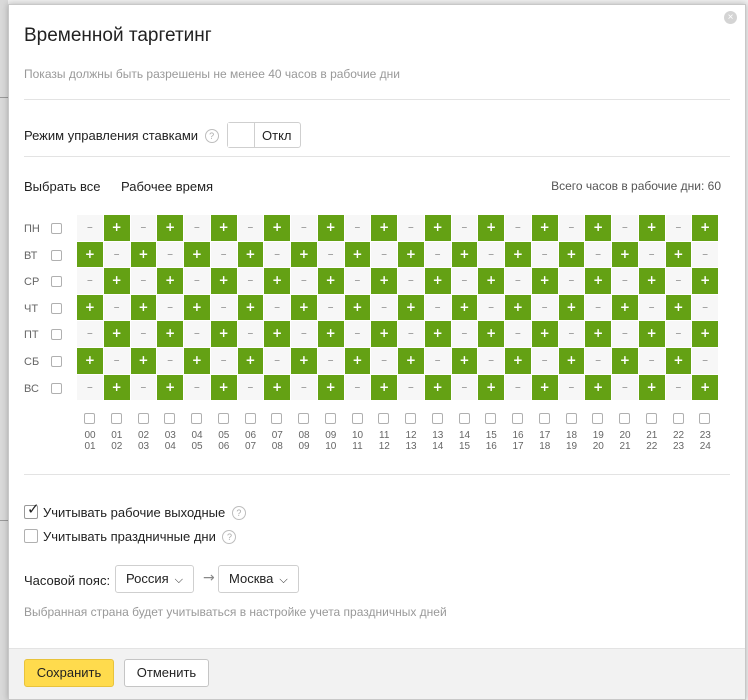  Describe the element at coordinates (258, 579) in the screenshot. I see `city-select: Москва ⌵` at that location.